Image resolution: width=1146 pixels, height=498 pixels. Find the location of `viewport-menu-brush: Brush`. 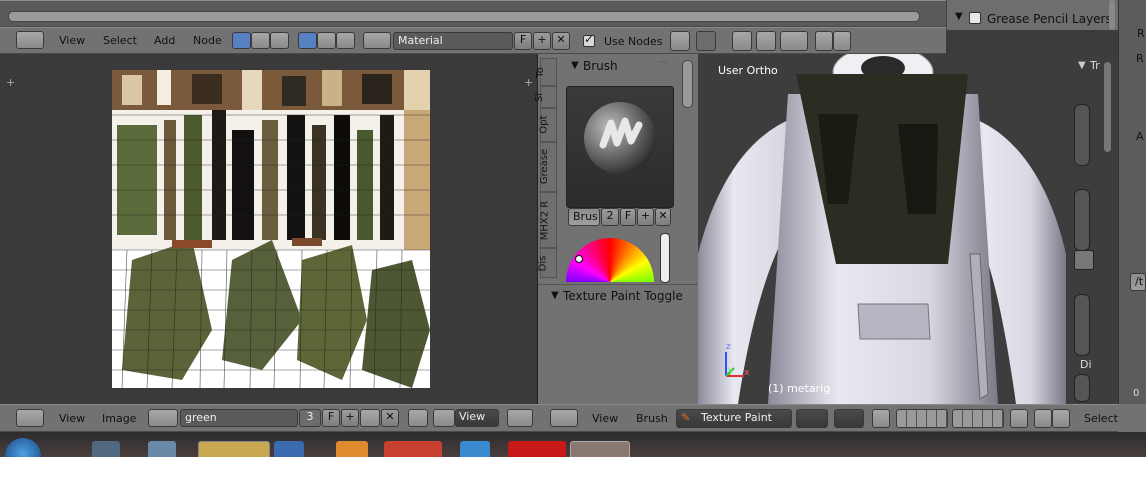

viewport-menu-brush: Brush is located at coordinates (652, 418).